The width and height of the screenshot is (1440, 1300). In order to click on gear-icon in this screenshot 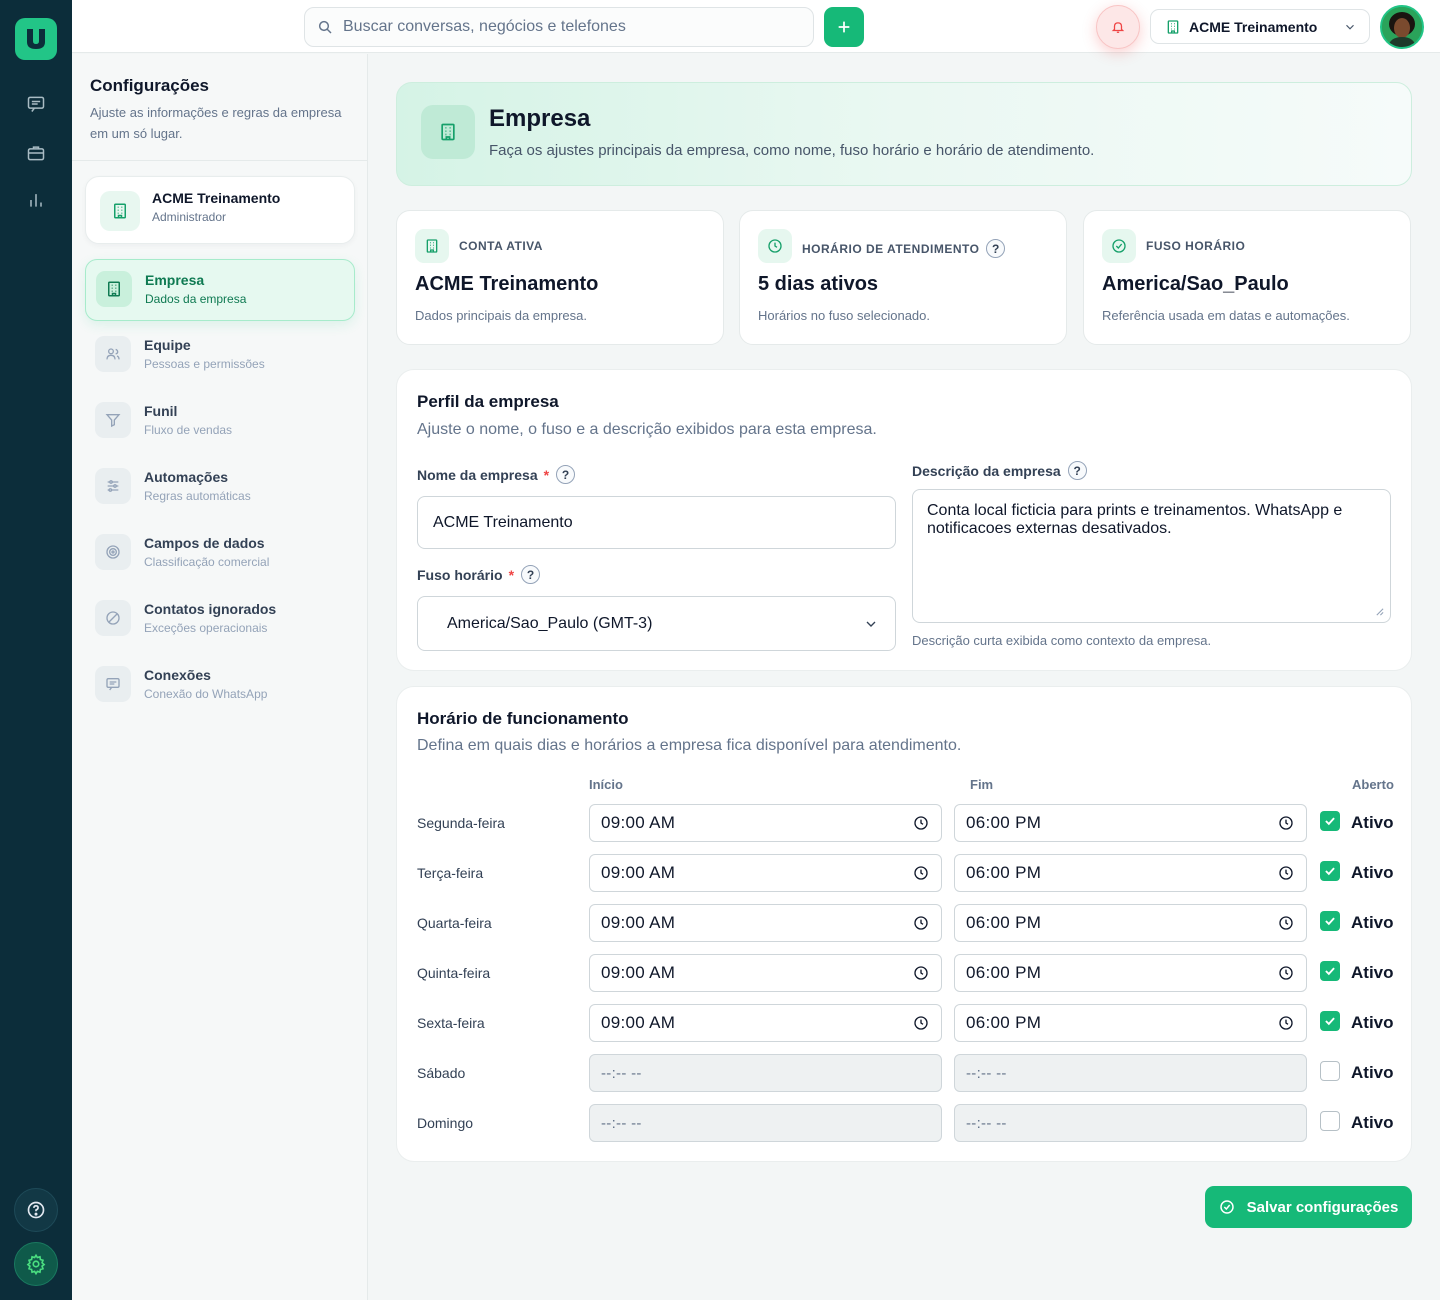, I will do `click(36, 1264)`.